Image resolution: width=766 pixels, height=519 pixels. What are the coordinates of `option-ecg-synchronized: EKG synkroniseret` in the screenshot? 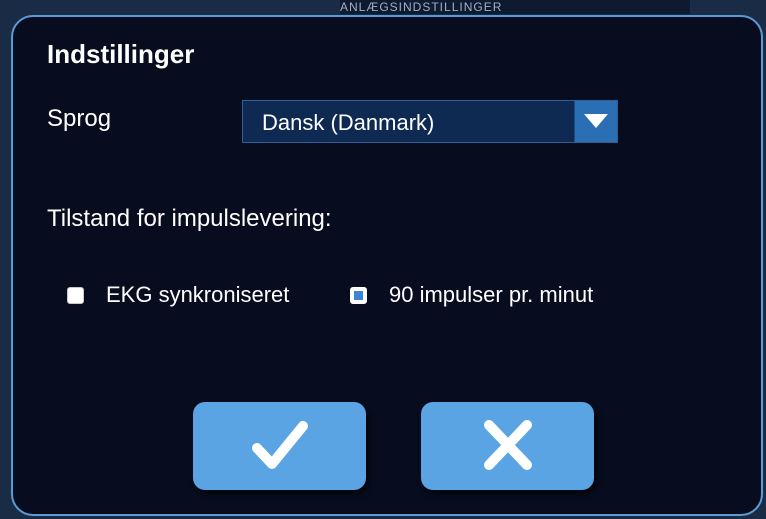 It's located at (178, 295).